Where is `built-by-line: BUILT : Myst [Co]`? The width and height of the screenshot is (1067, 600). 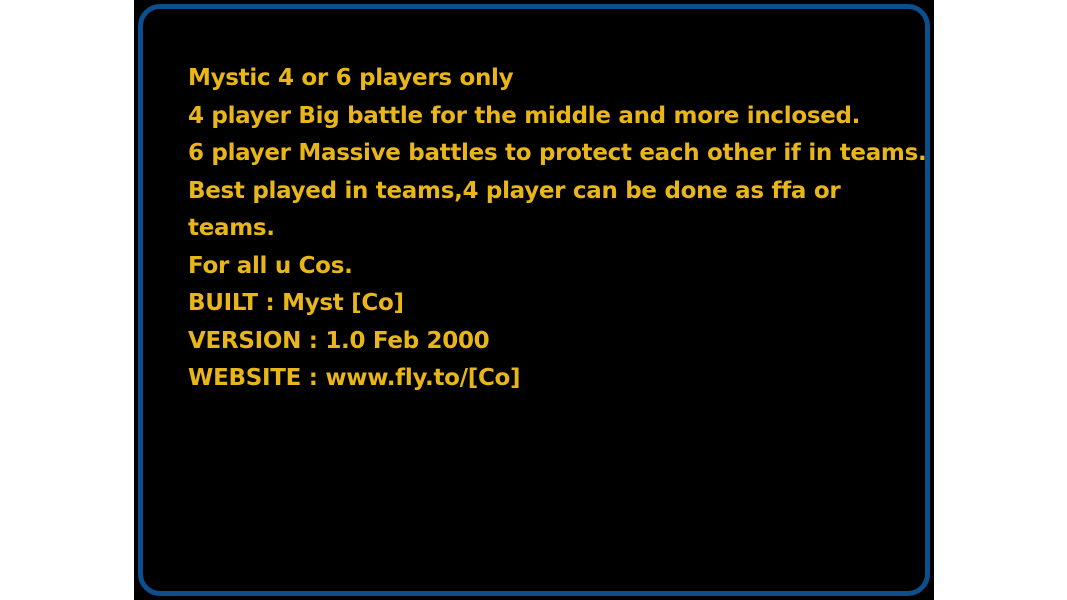
built-by-line: BUILT : Myst [Co] is located at coordinates (296, 303).